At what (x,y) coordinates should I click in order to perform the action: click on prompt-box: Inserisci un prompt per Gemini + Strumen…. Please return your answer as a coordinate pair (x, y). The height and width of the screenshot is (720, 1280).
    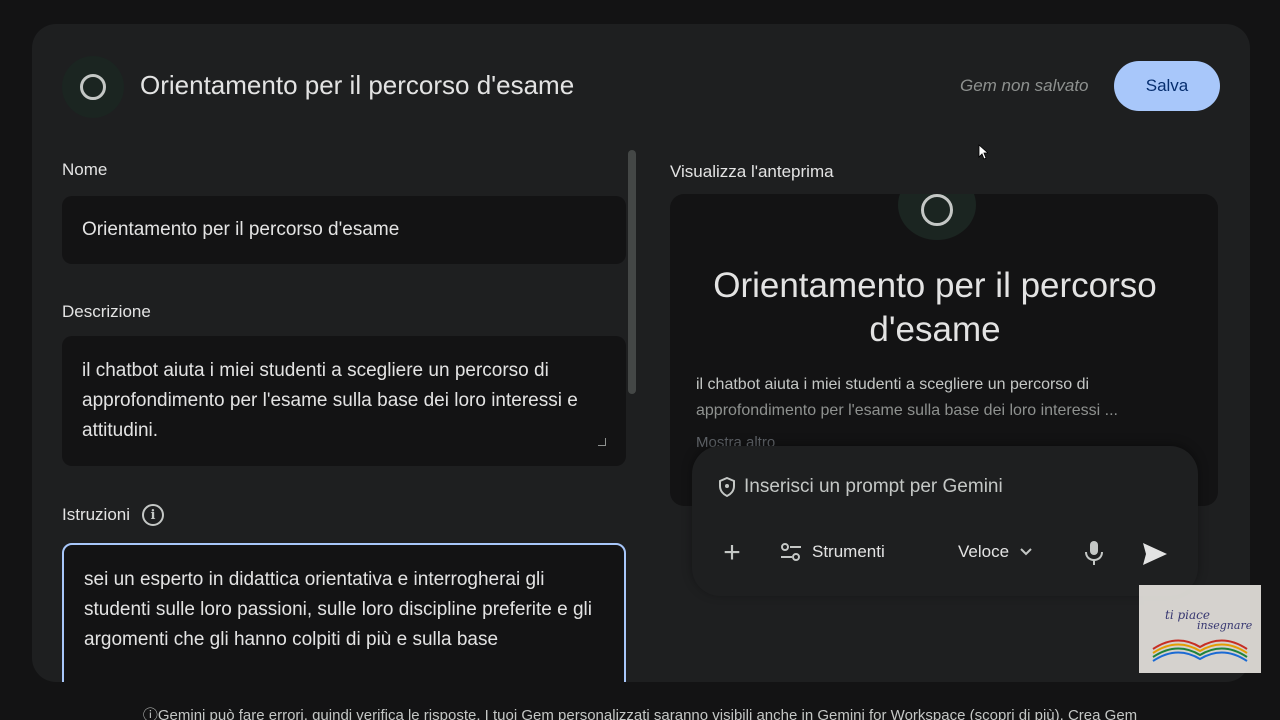
    Looking at the image, I should click on (945, 521).